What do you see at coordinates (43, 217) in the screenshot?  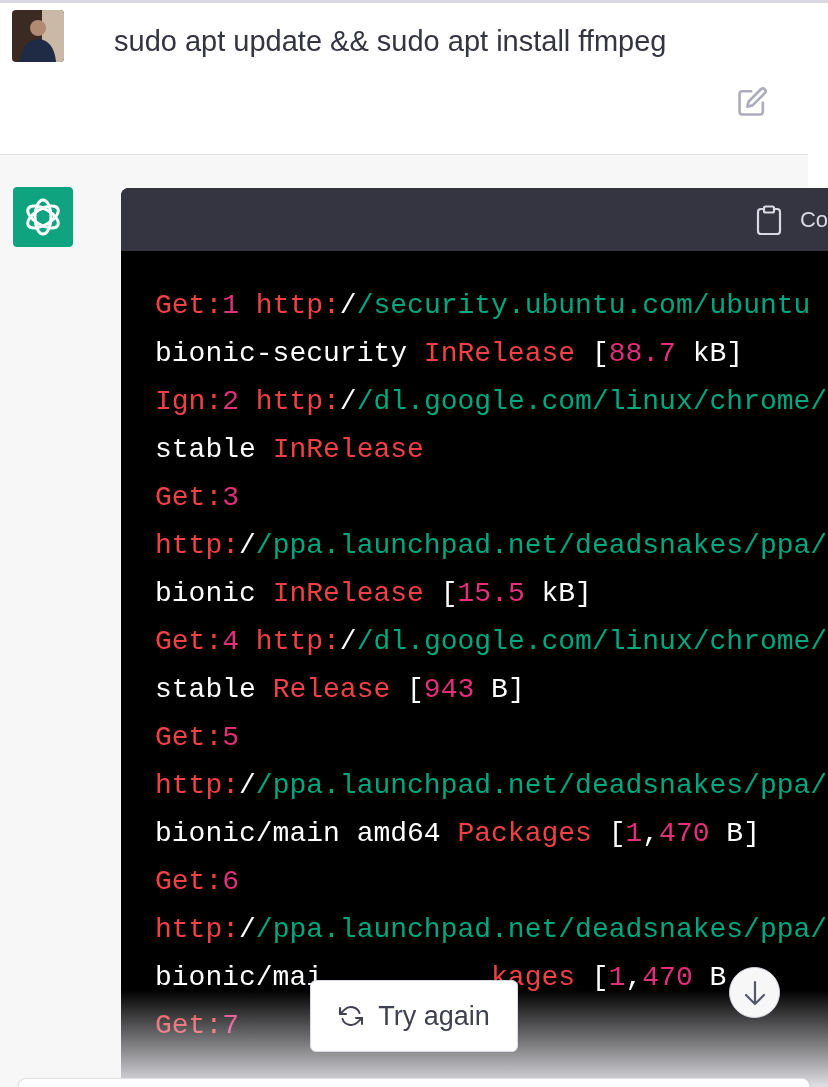 I see `assistant-logo-icon` at bounding box center [43, 217].